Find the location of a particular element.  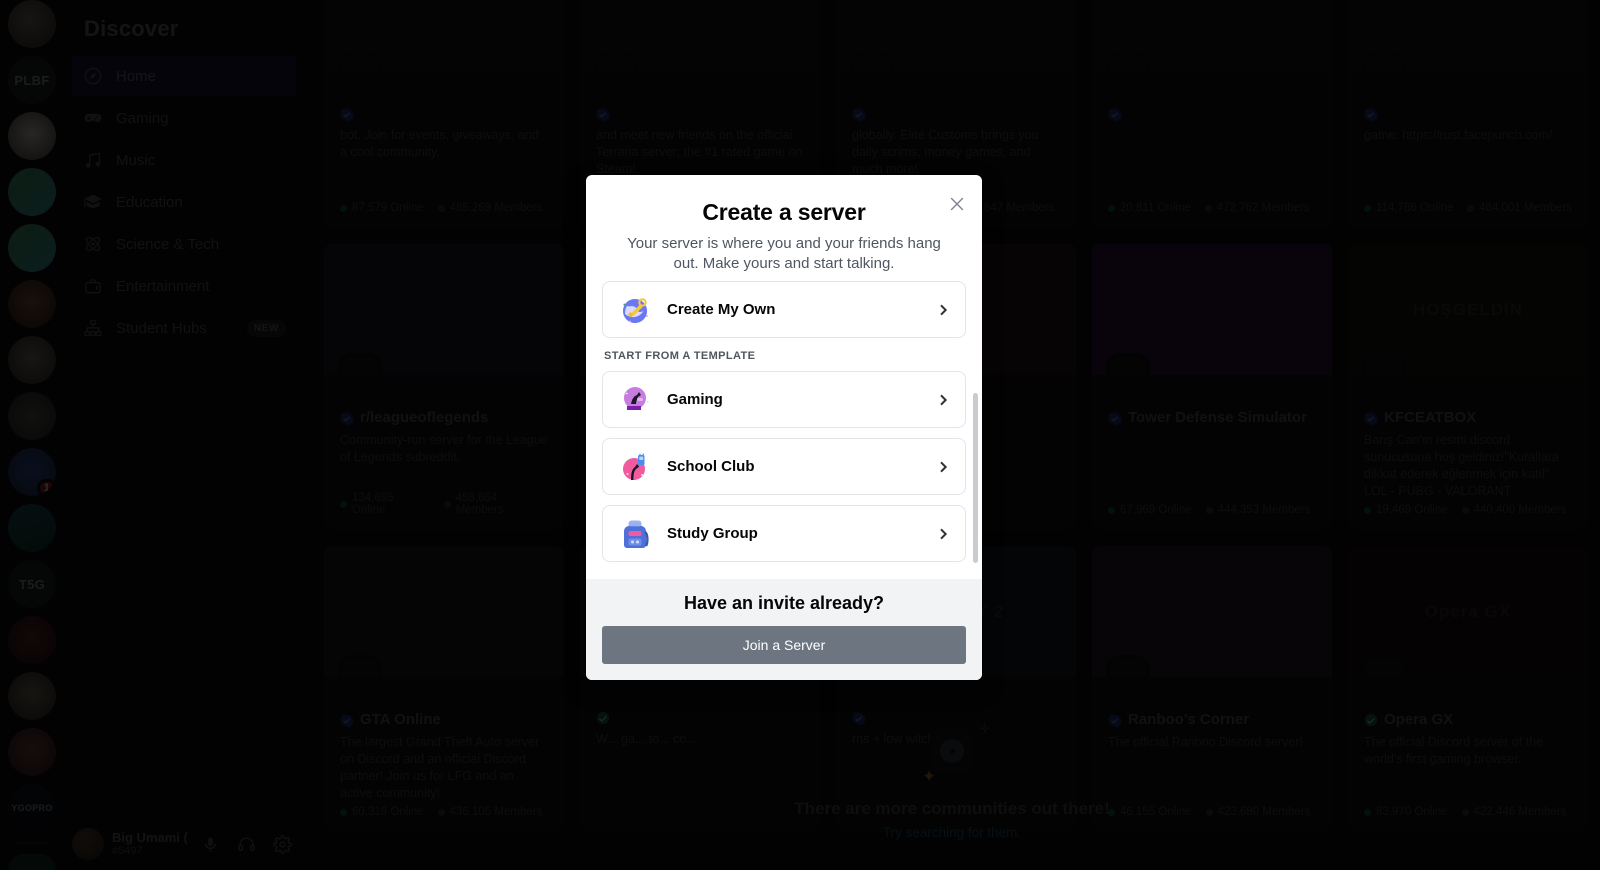

template-option-label: Study Group is located at coordinates (712, 533).